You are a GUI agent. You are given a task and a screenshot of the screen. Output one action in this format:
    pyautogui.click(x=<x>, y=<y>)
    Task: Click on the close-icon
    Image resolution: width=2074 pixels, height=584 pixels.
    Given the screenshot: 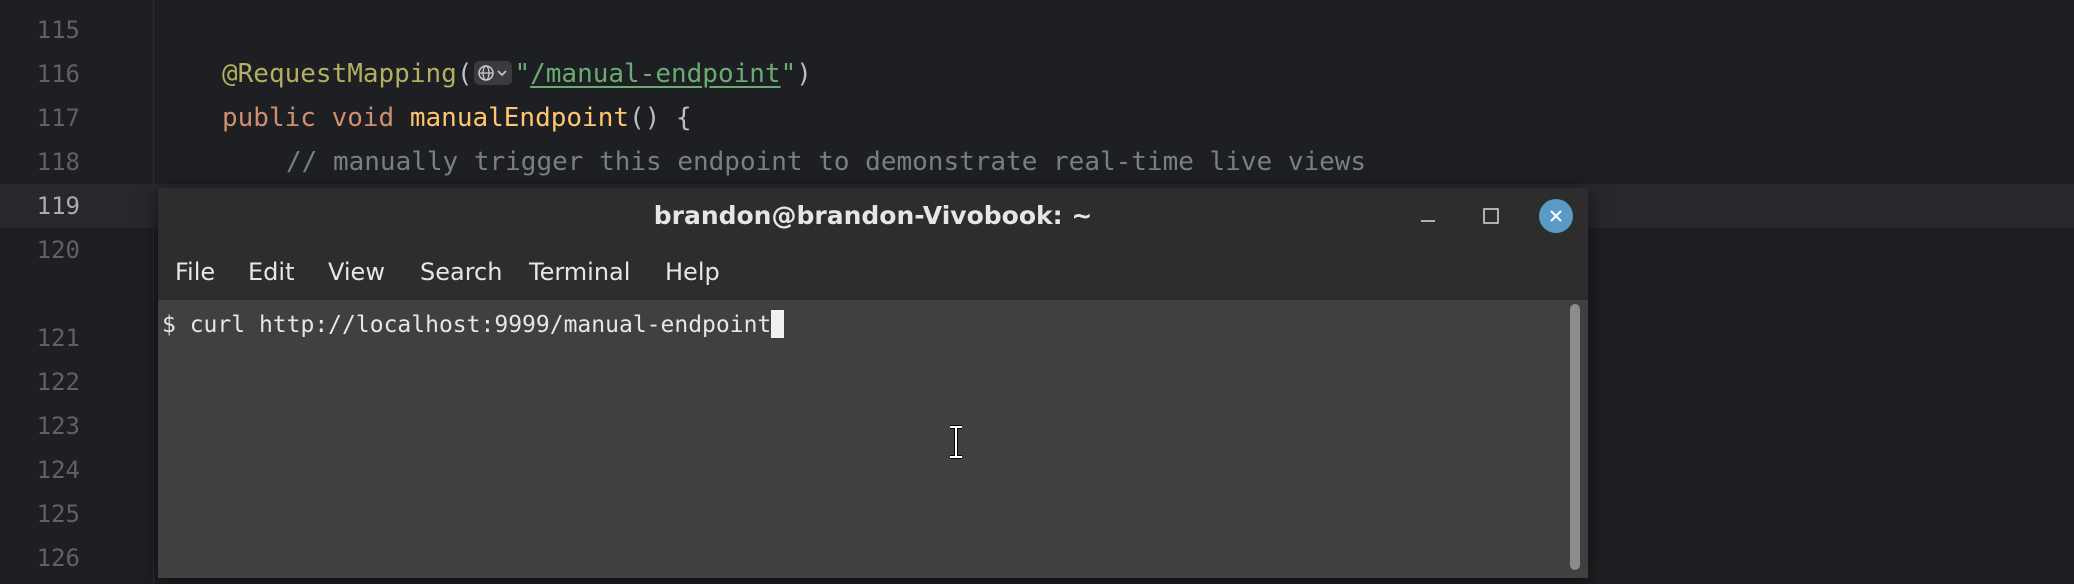 What is the action you would take?
    pyautogui.click(x=1556, y=216)
    